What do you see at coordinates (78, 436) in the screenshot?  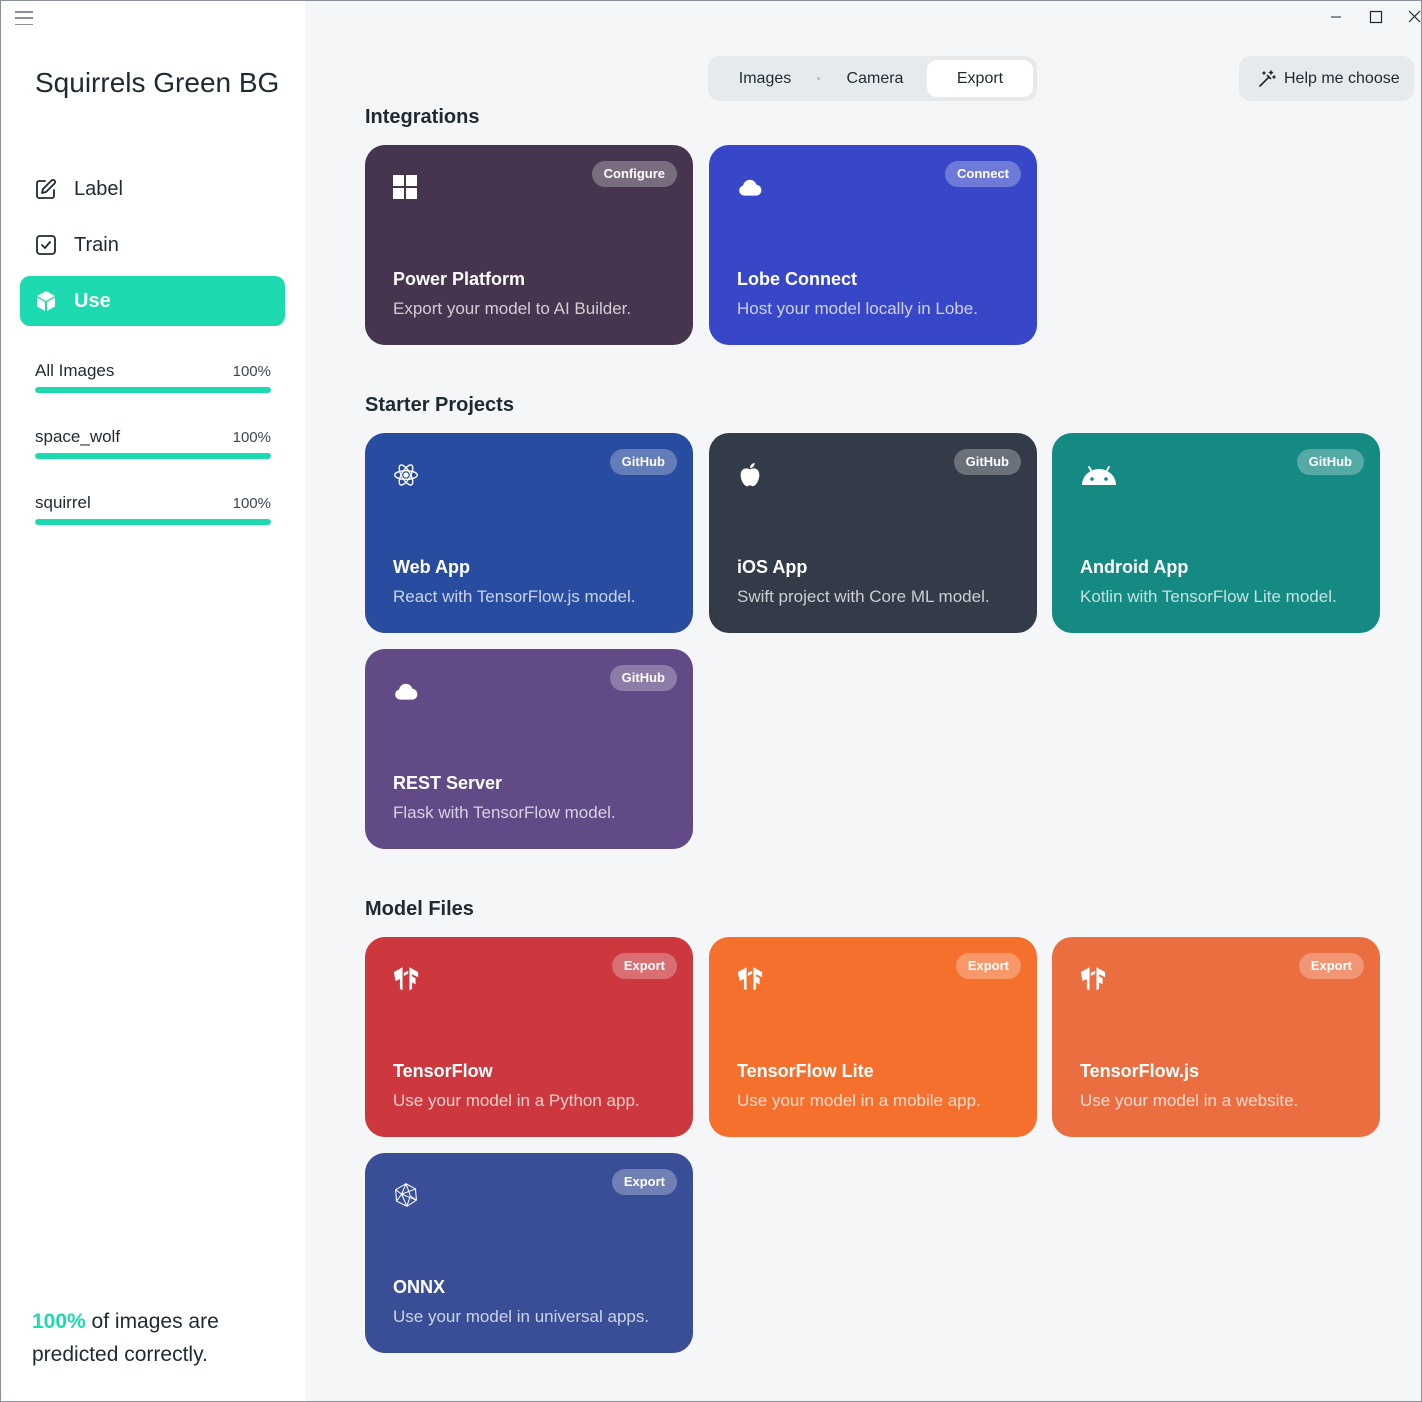 I see `label-name: space_wolf` at bounding box center [78, 436].